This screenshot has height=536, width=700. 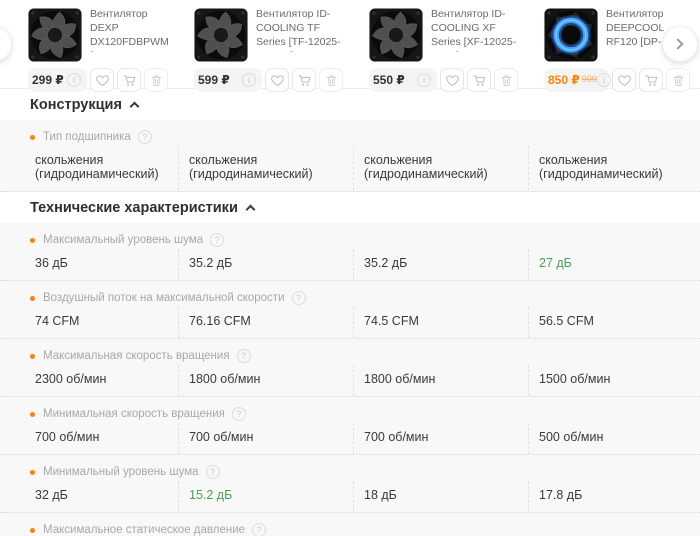 I want to click on product-price-row: 299 ₽ i, so click(x=98, y=80).